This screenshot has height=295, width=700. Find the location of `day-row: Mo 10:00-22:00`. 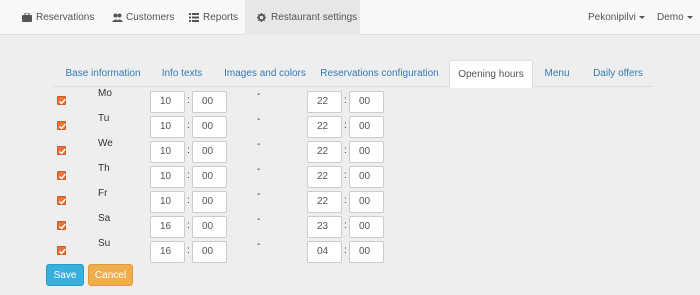

day-row: Mo 10:00-22:00 is located at coordinates (350, 100).